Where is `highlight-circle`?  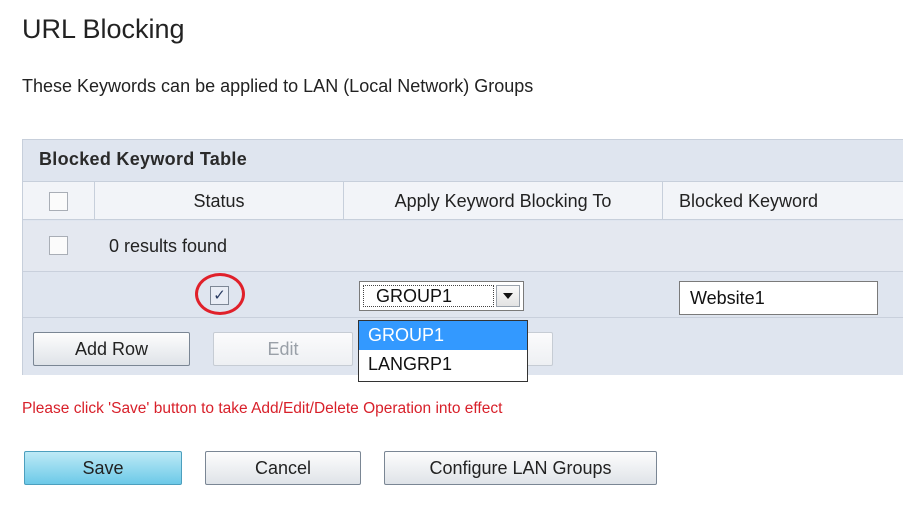
highlight-circle is located at coordinates (220, 294).